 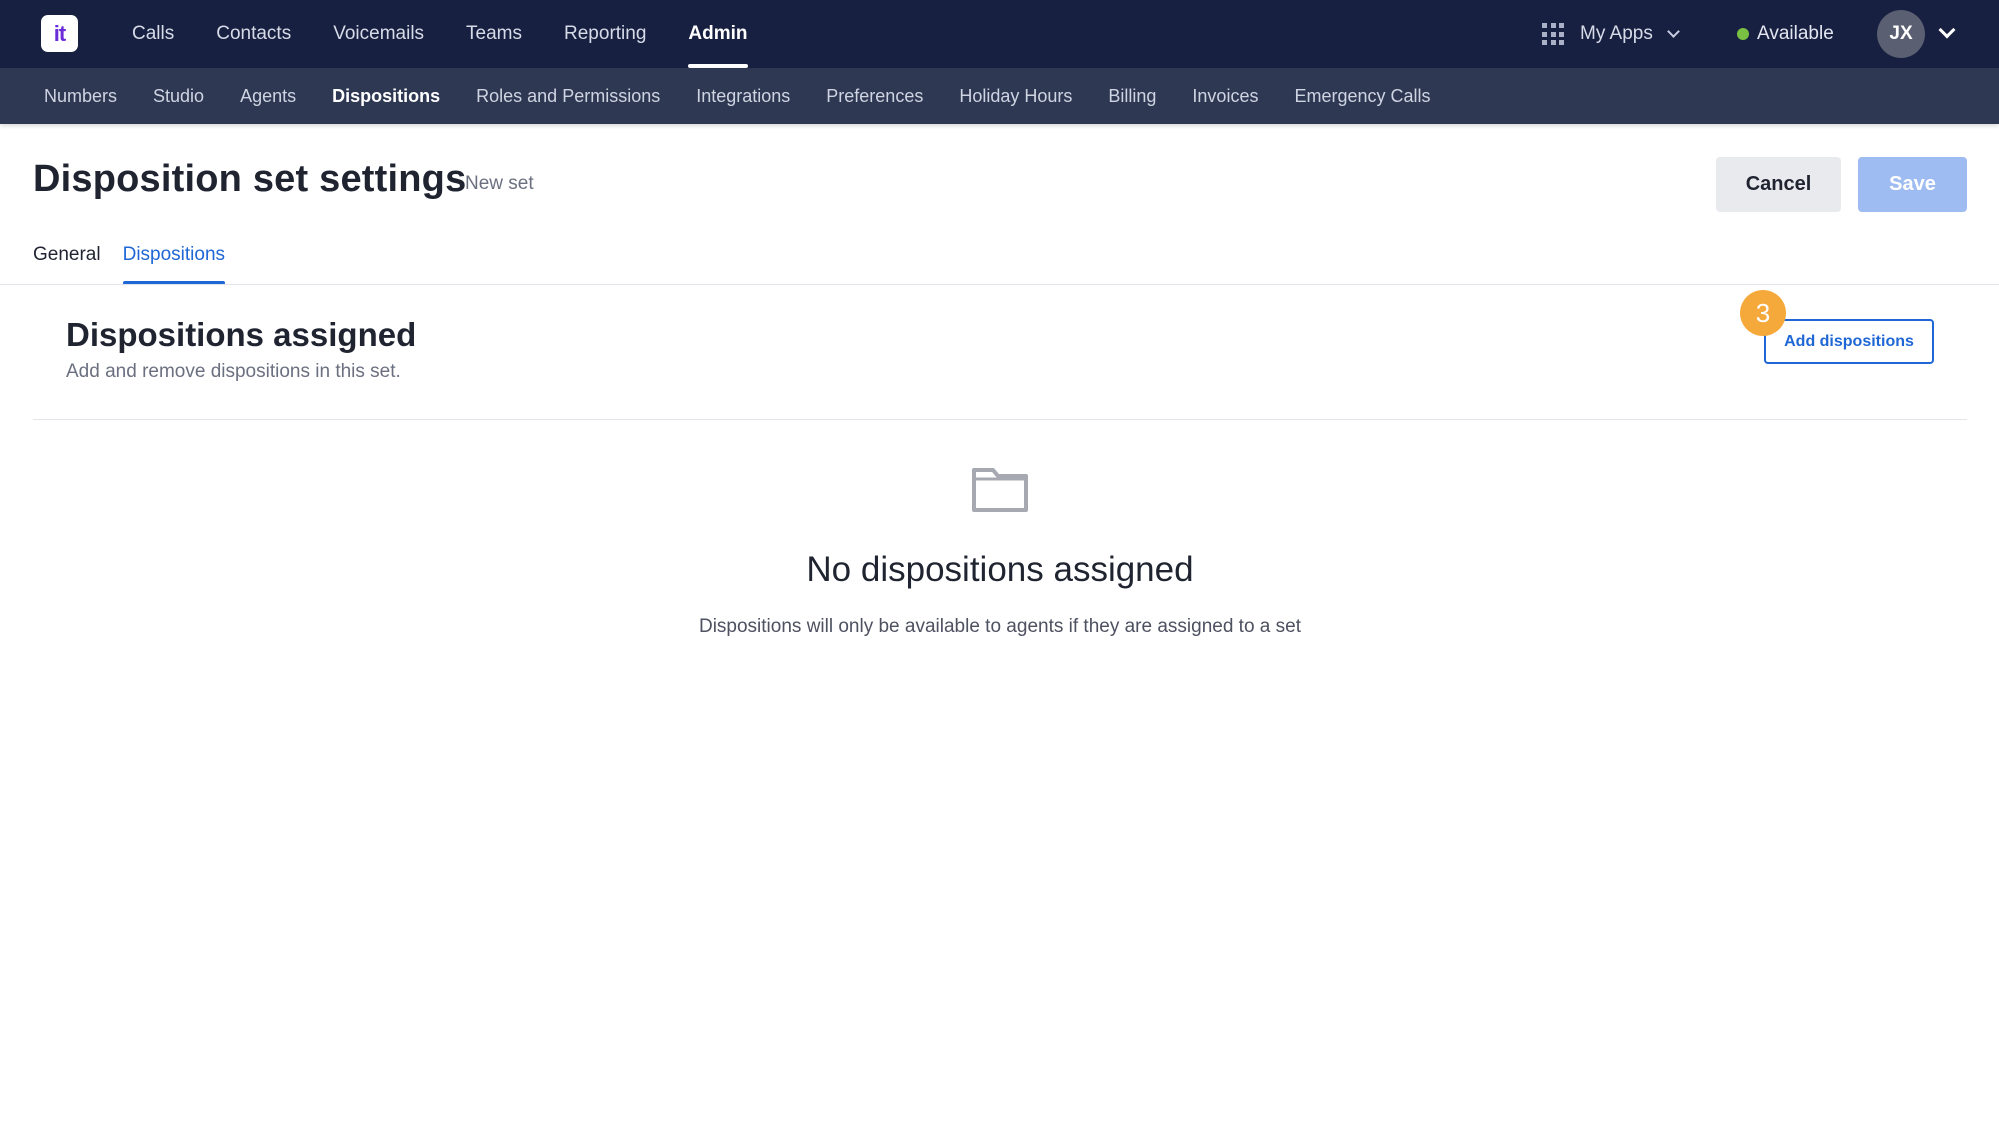 I want to click on subnav-item-label: Roles and Permissions, so click(x=568, y=95).